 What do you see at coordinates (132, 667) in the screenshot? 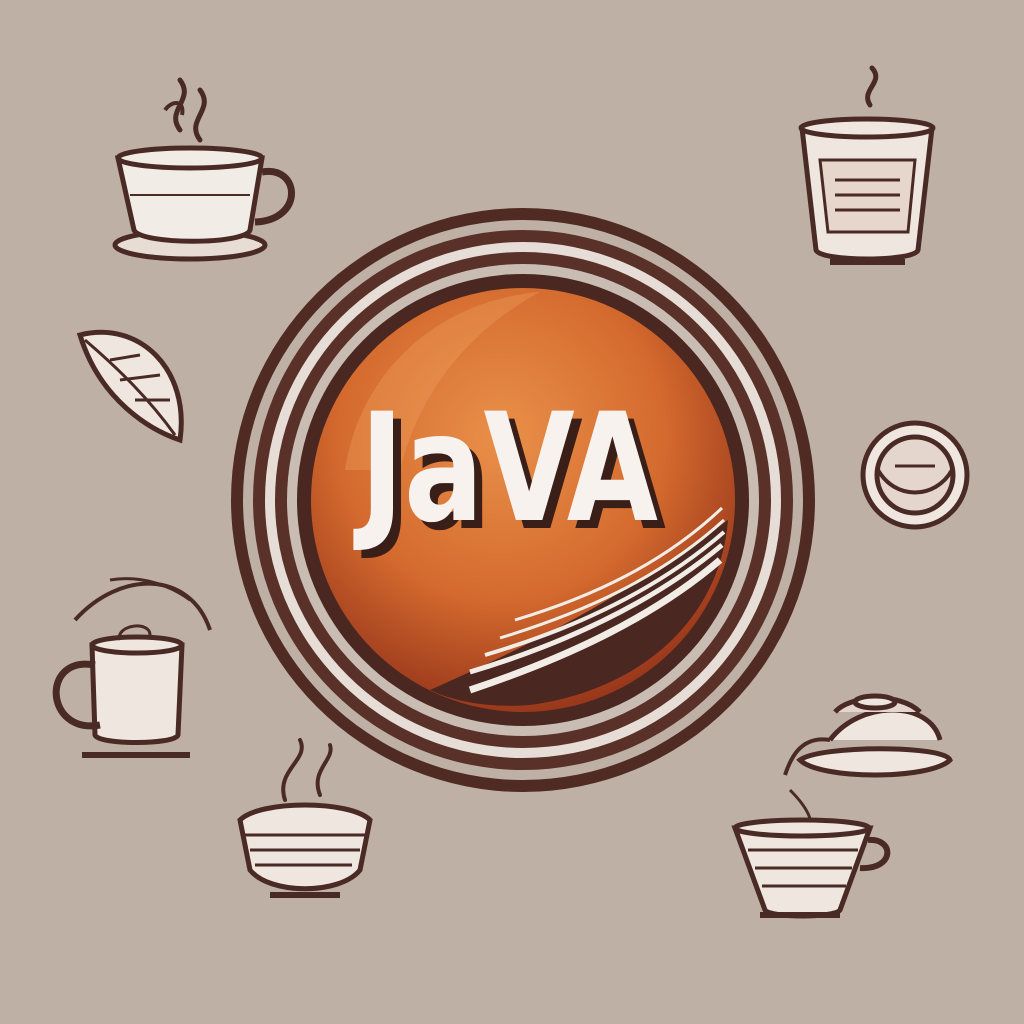
I see `mug-with-leaf-icon` at bounding box center [132, 667].